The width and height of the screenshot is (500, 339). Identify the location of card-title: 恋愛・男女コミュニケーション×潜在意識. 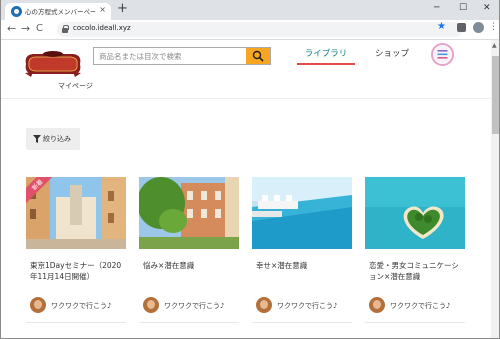
(414, 271).